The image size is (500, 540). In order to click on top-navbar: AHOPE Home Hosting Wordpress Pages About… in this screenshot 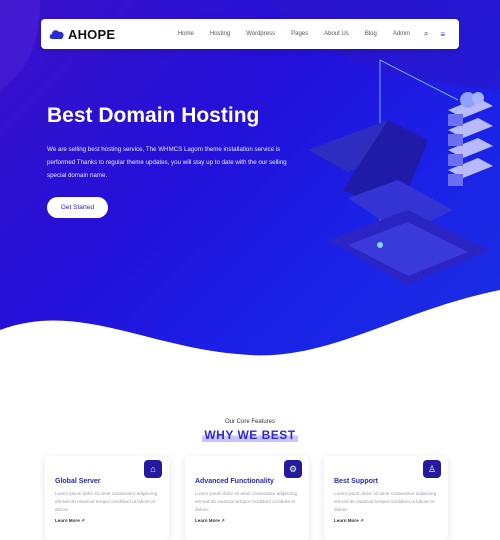, I will do `click(250, 34)`.